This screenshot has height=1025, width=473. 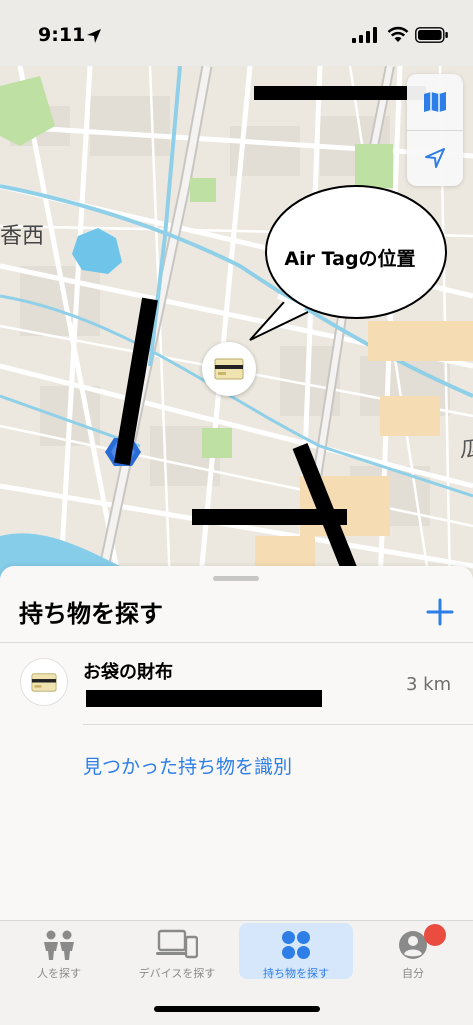 I want to click on tab-people: 人を探す, so click(x=59, y=951).